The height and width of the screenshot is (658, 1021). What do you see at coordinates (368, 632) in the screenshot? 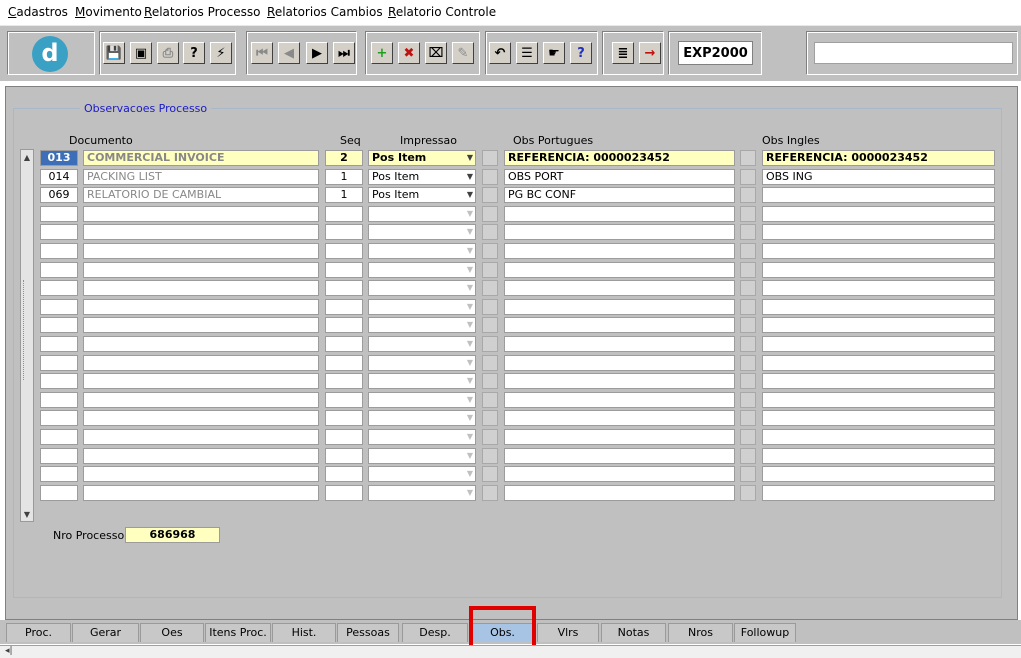
I see `tab-pessoas: Pessoas` at bounding box center [368, 632].